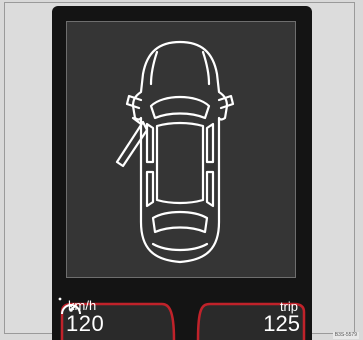 The height and width of the screenshot is (340, 363). I want to click on open-door-front-left, so click(132, 144).